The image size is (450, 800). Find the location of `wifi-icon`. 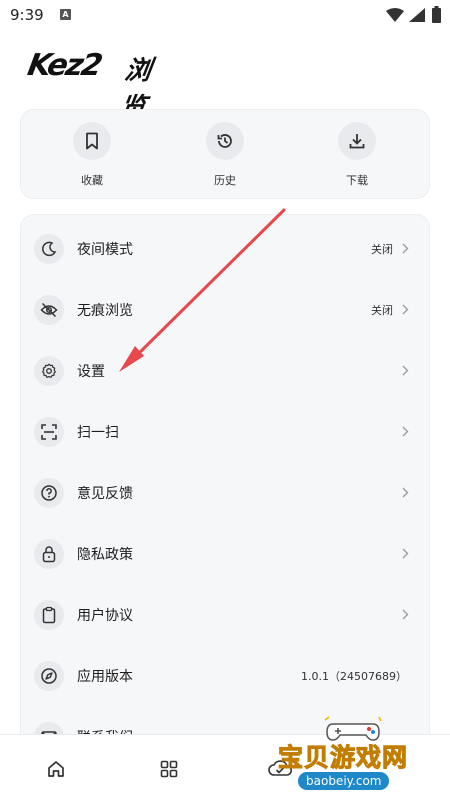

wifi-icon is located at coordinates (395, 15).